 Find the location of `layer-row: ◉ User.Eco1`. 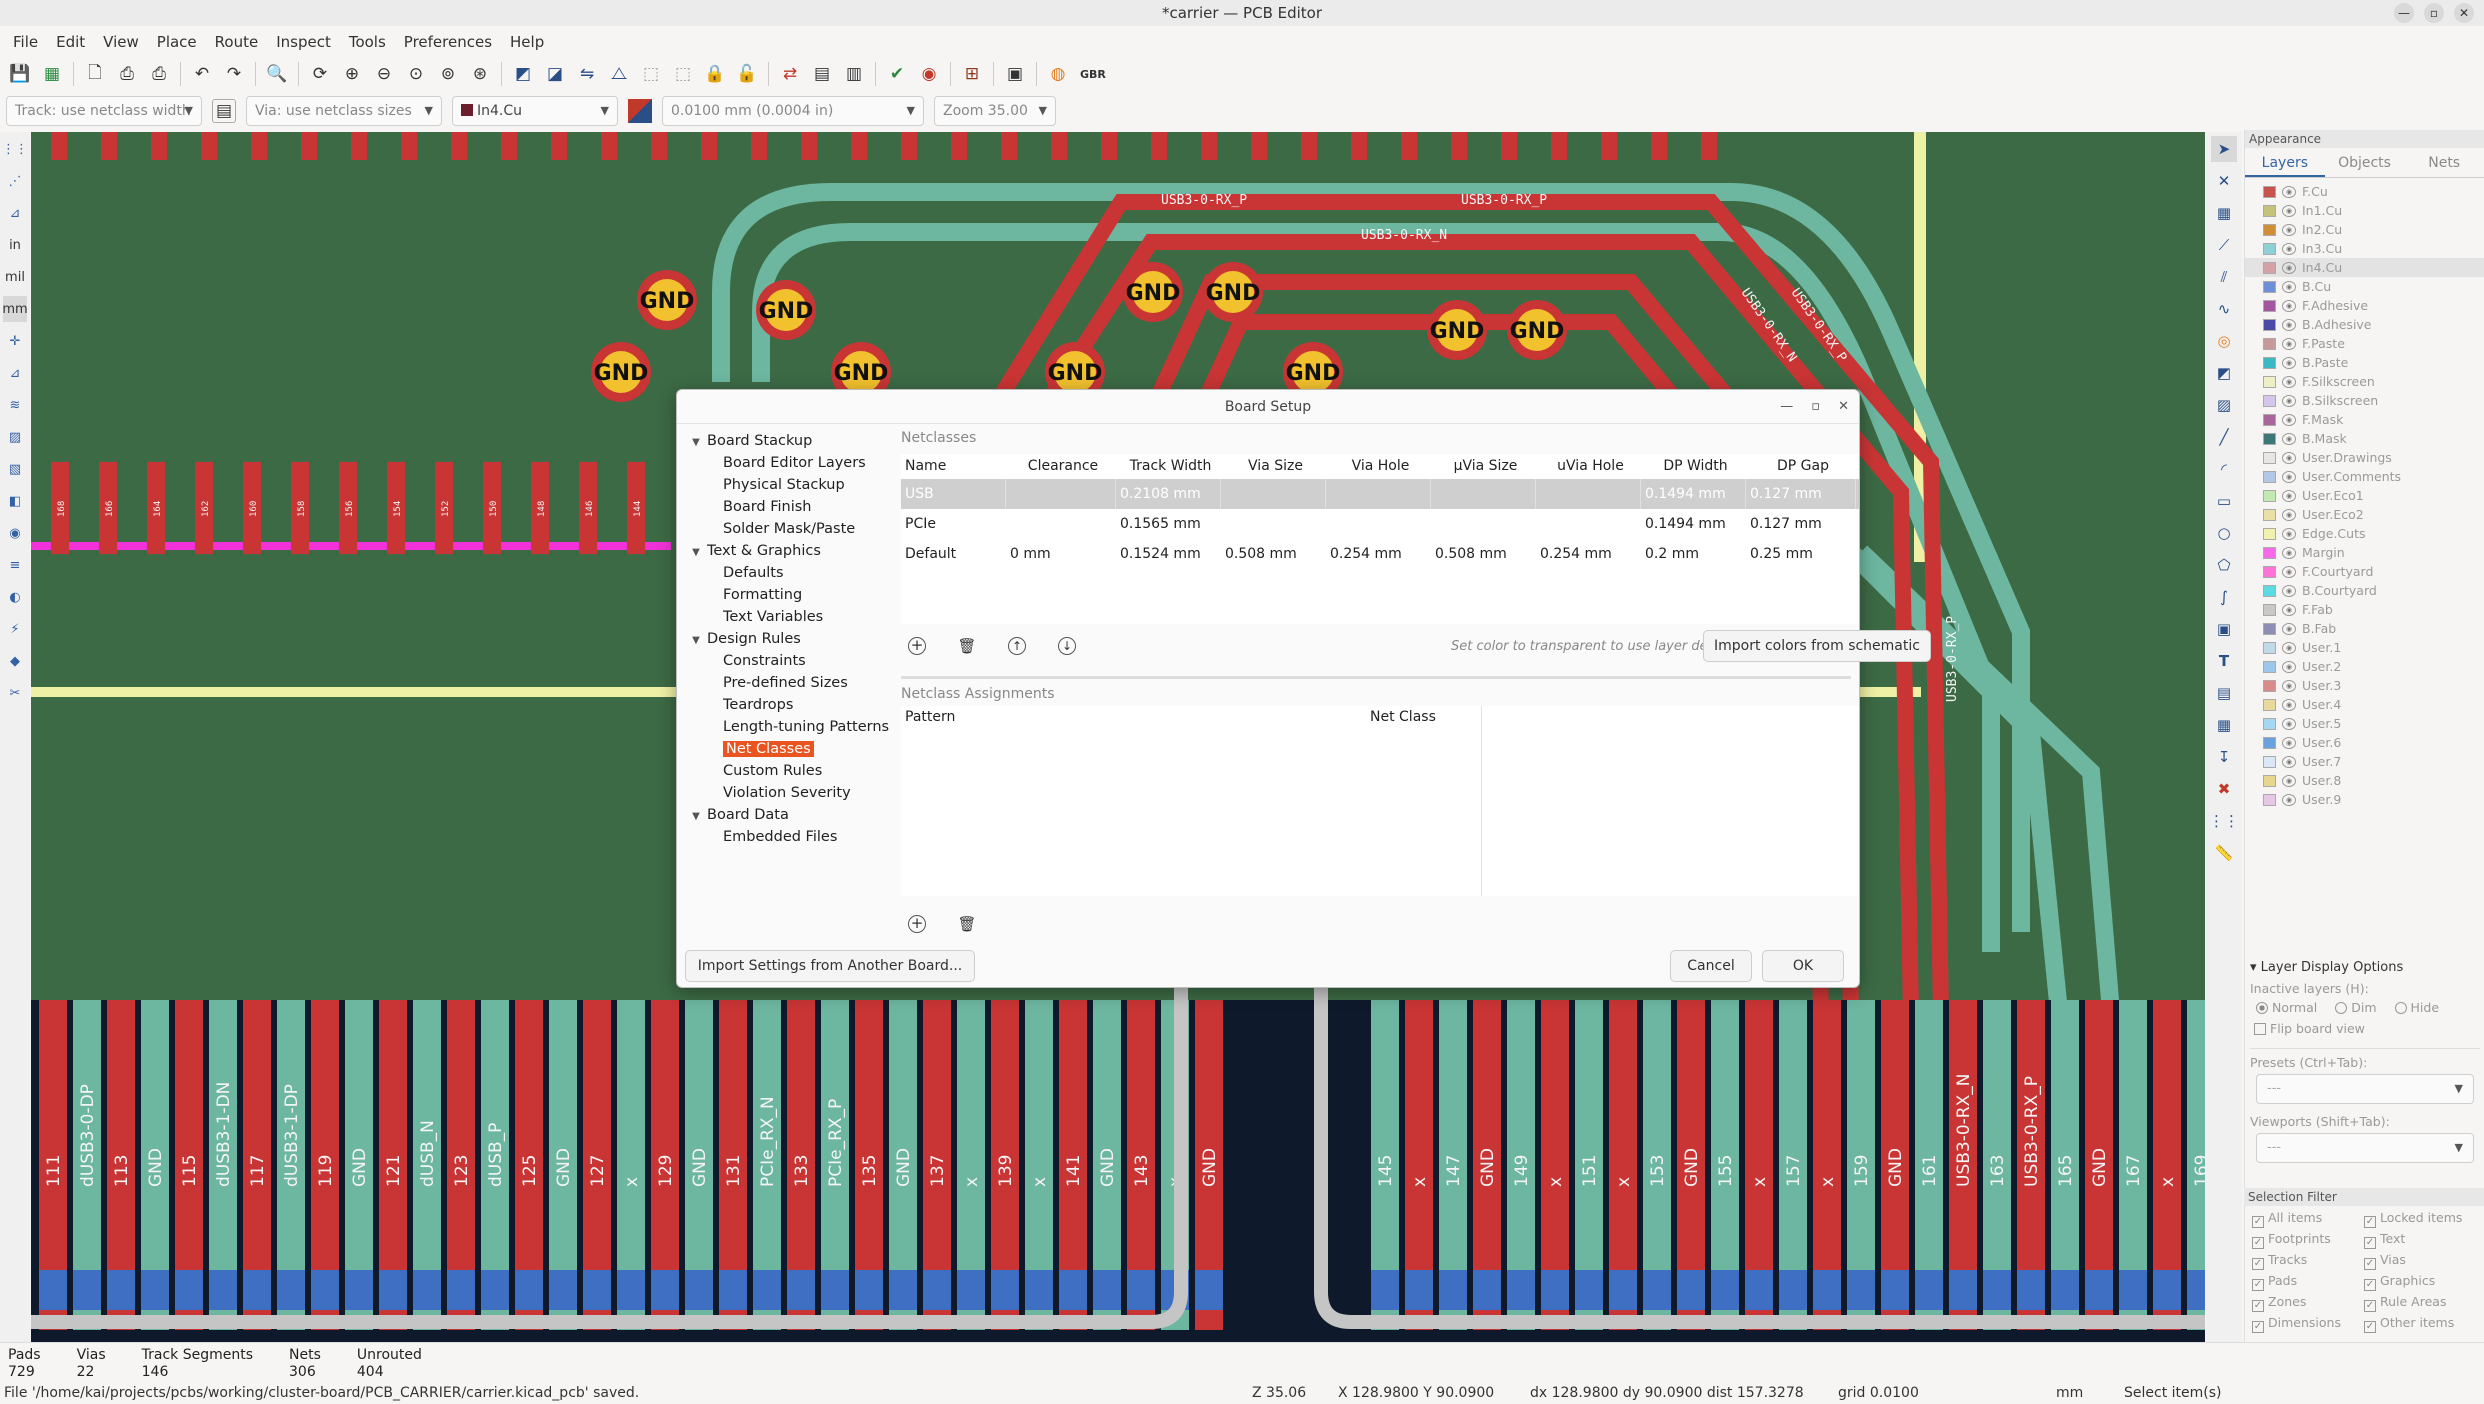

layer-row: ◉ User.Eco1 is located at coordinates (2364, 495).